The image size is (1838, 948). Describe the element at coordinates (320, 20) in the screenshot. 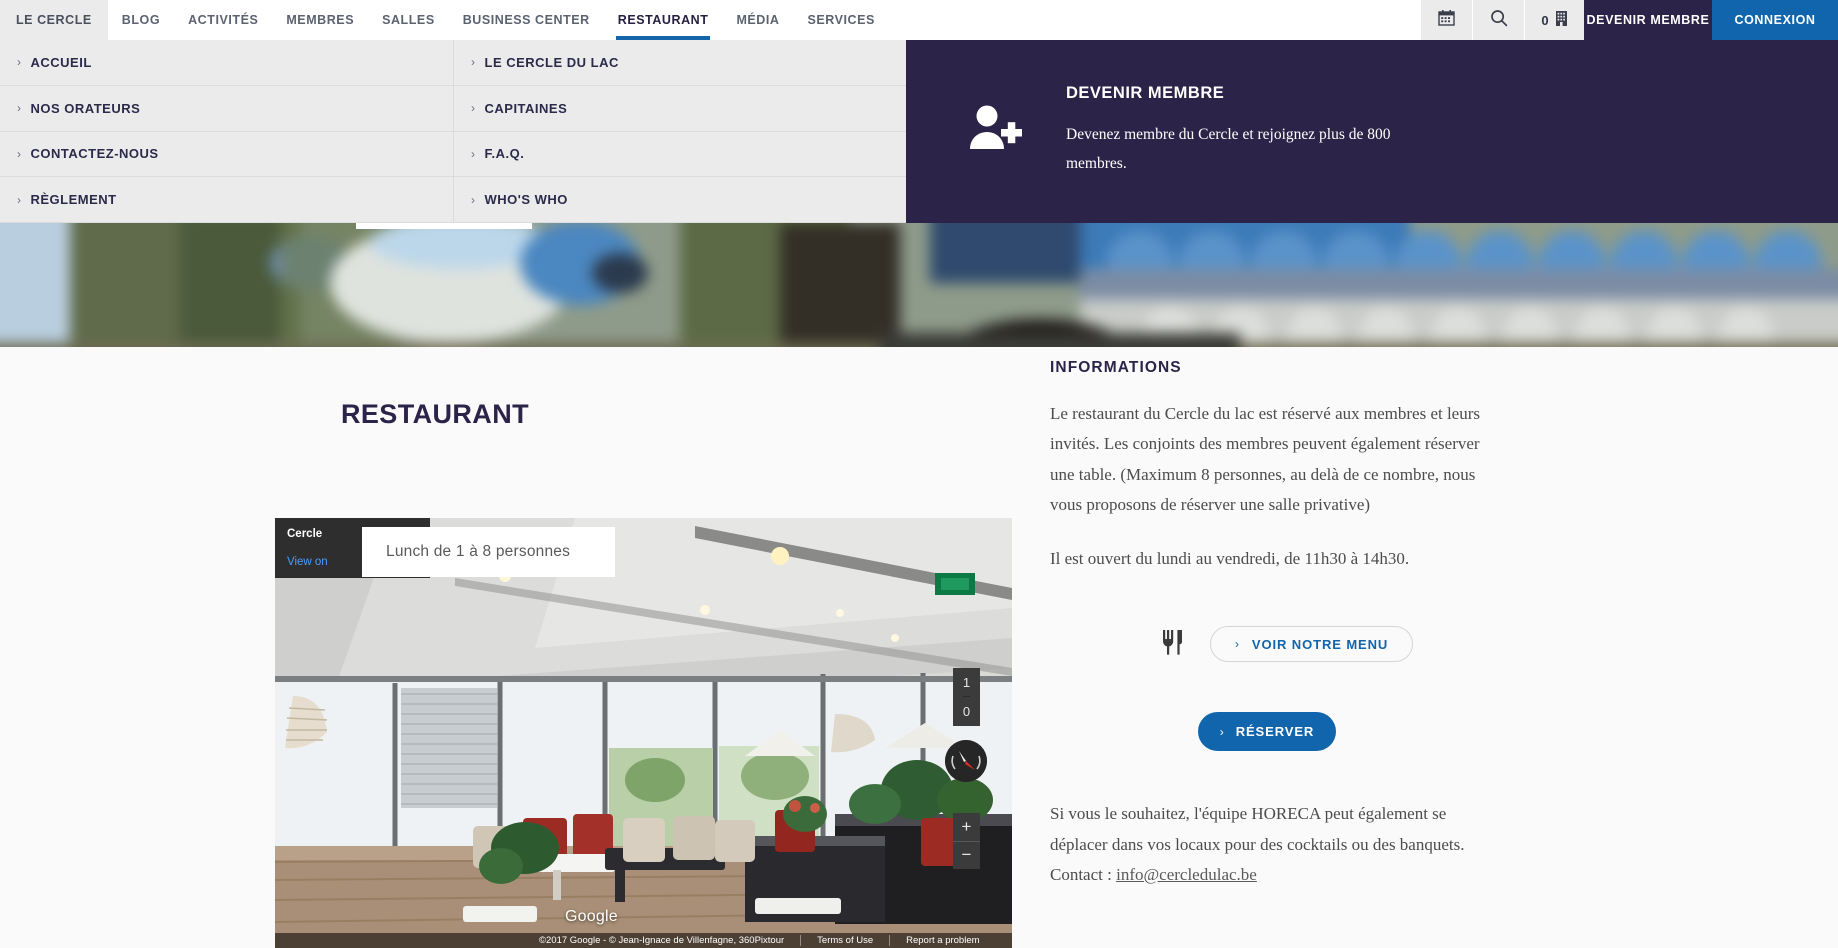

I see `nav-item-membres: MEMBRES` at that location.